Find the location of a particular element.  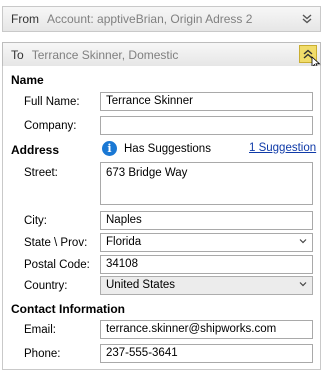

street-label: Street: is located at coordinates (41, 173).